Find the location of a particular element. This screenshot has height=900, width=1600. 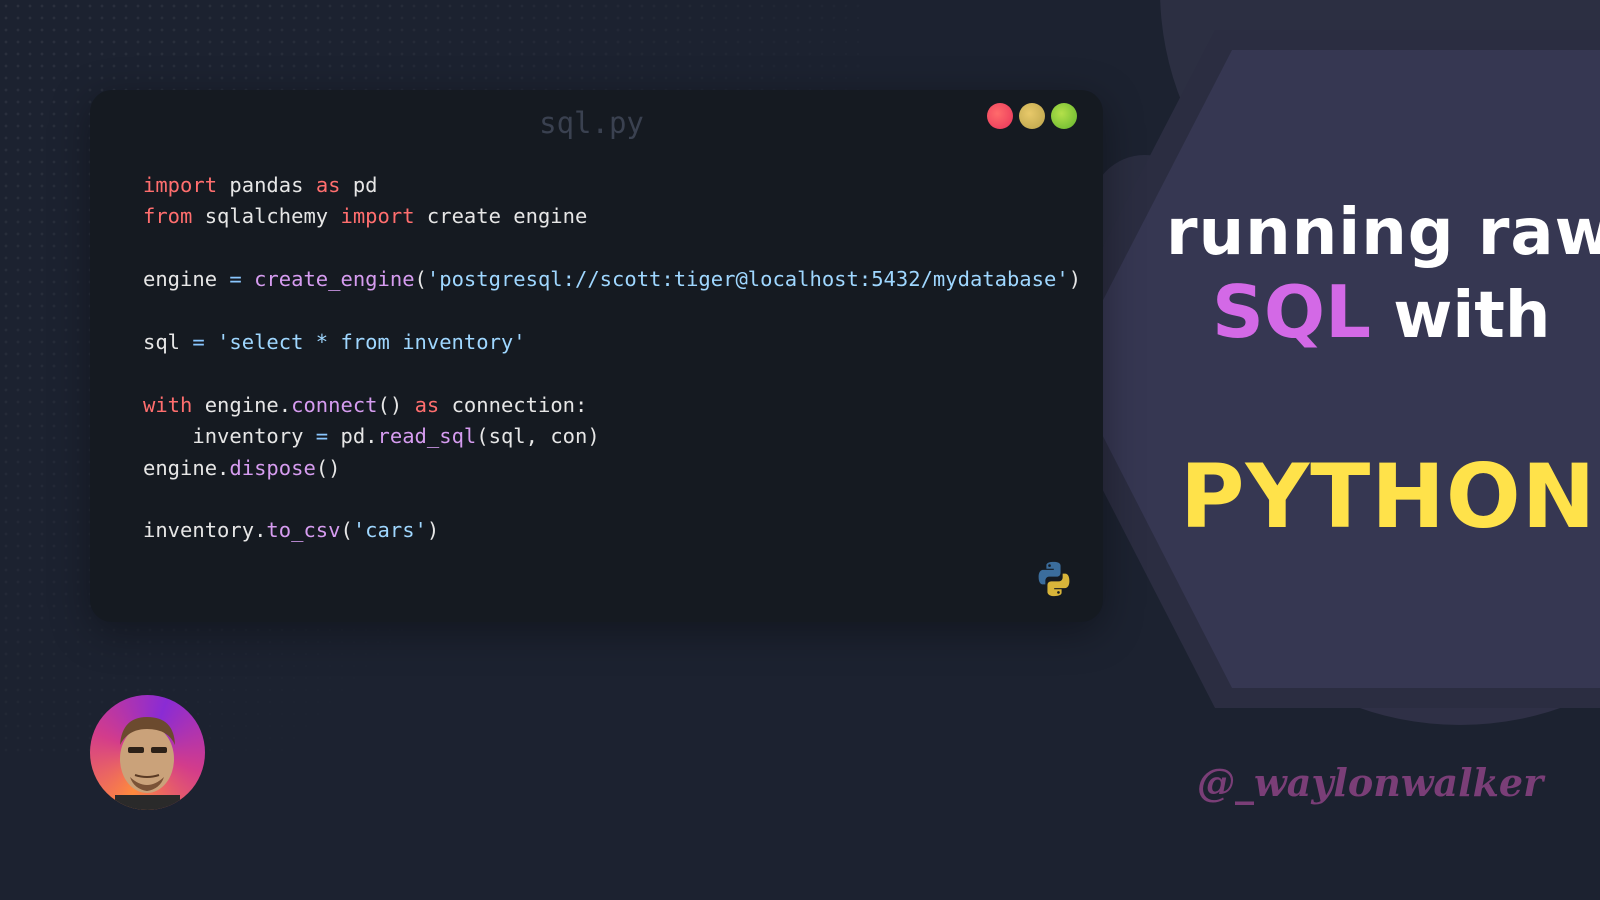

avatar is located at coordinates (147, 752).